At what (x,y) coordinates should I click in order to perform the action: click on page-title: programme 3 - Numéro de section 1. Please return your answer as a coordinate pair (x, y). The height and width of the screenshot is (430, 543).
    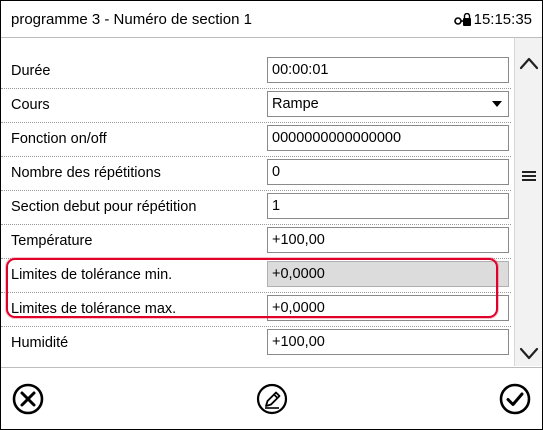
    Looking at the image, I should click on (131, 19).